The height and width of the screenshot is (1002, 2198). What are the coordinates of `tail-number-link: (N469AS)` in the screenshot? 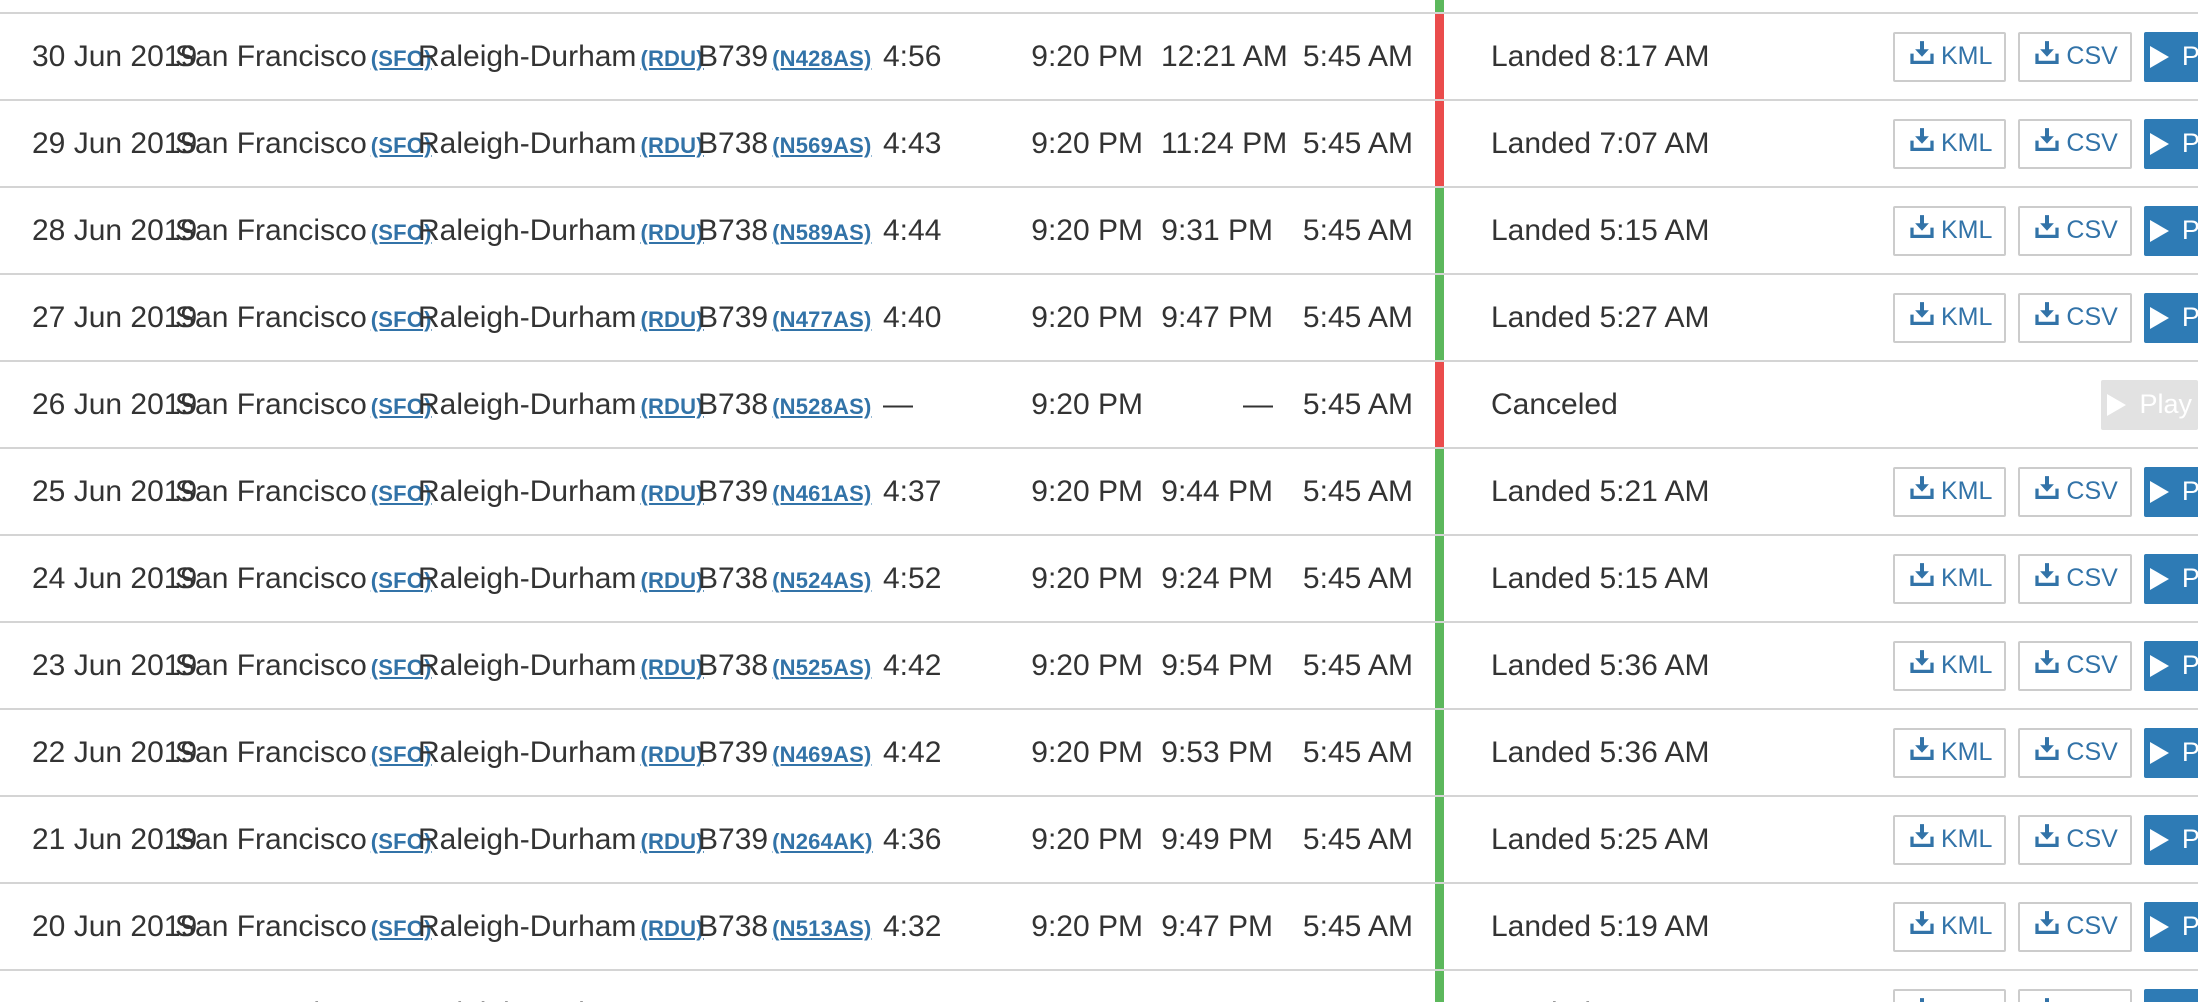 It's located at (821, 754).